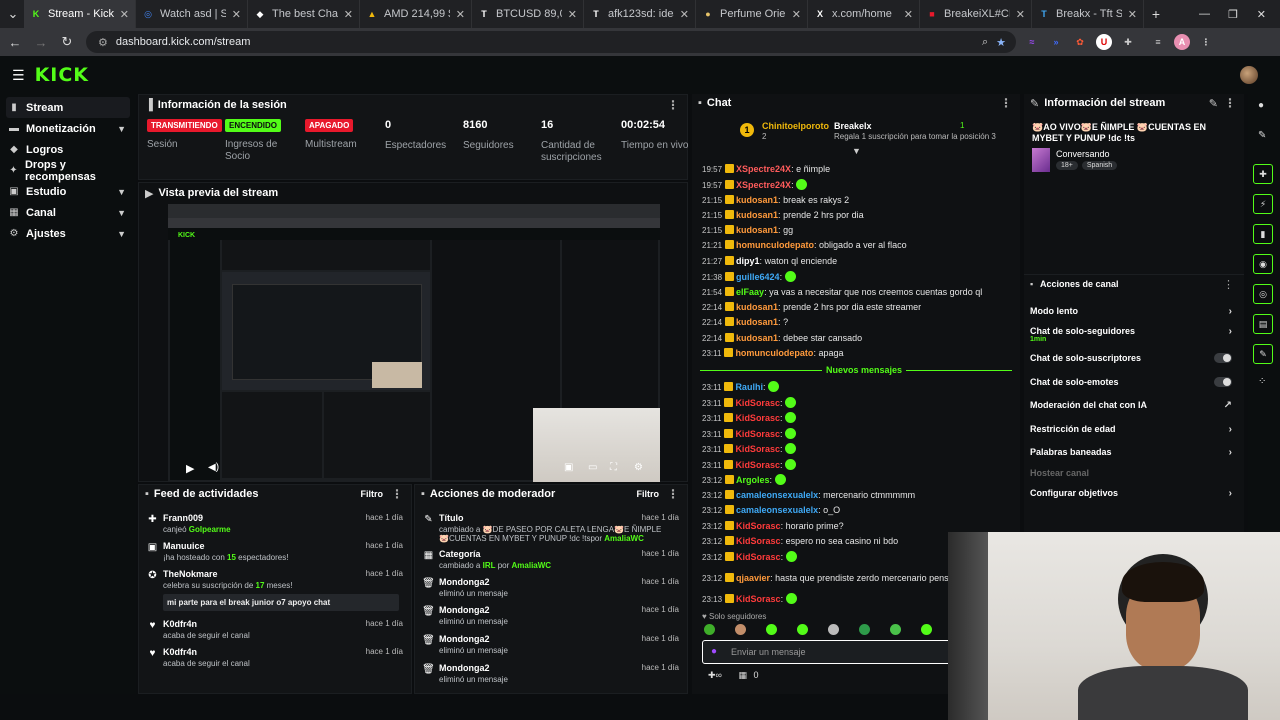 Image resolution: width=1280 pixels, height=720 pixels. What do you see at coordinates (1182, 42) in the screenshot?
I see `profile-avatar: A` at bounding box center [1182, 42].